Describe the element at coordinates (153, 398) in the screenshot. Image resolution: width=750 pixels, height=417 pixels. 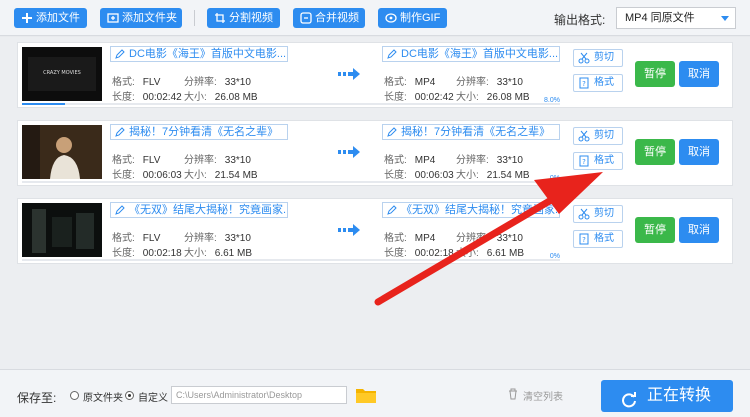
I see `custom-label: 自定义` at that location.